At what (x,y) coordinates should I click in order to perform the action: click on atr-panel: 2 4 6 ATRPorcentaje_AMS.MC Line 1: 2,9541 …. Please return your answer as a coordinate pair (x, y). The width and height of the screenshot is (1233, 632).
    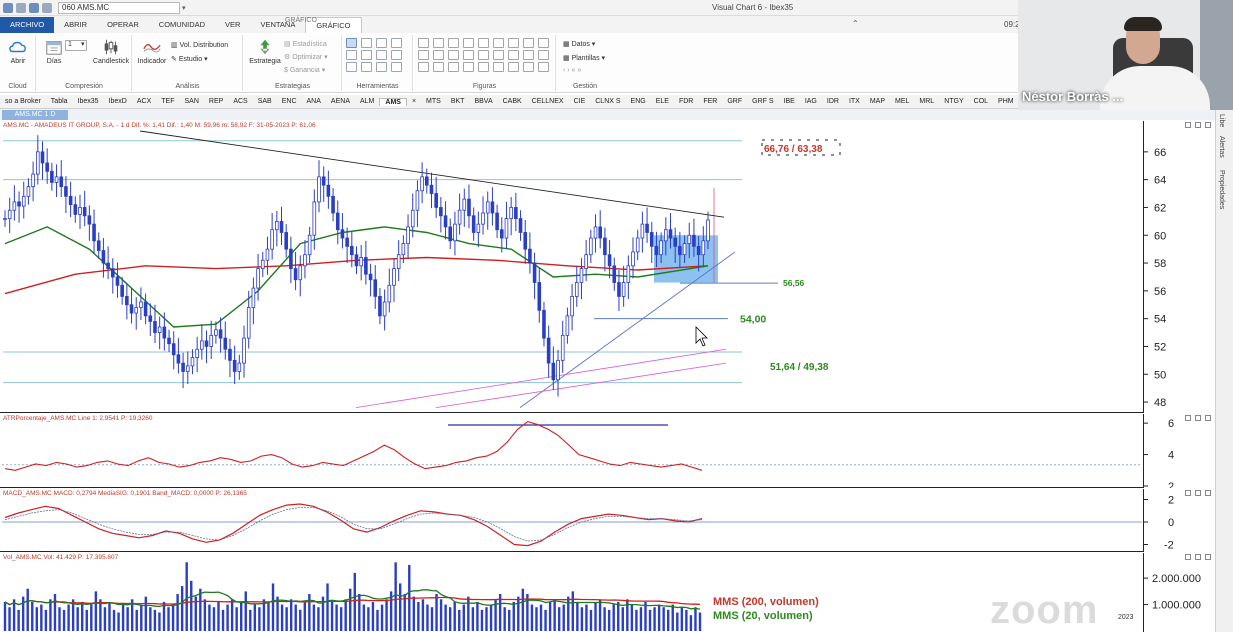
    Looking at the image, I should click on (607, 453).